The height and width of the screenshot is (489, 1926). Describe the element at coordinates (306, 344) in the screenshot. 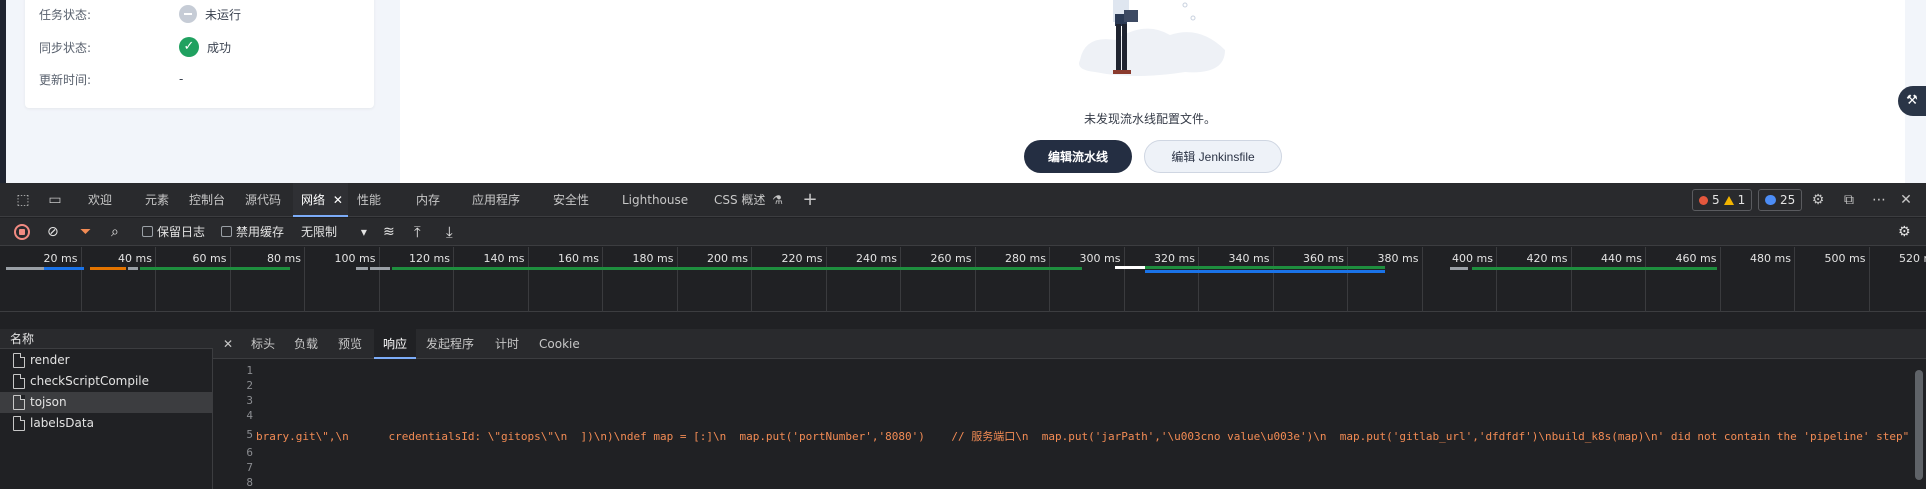

I see `tab-payload: 负载` at that location.